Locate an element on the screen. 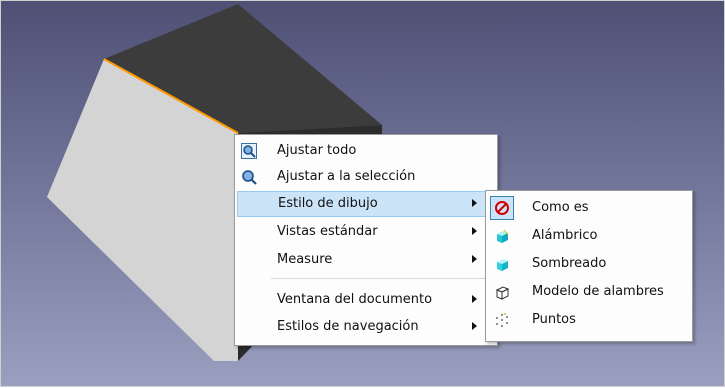 This screenshot has height=388, width=725. menu-item-label: Estilos de navegación is located at coordinates (348, 326).